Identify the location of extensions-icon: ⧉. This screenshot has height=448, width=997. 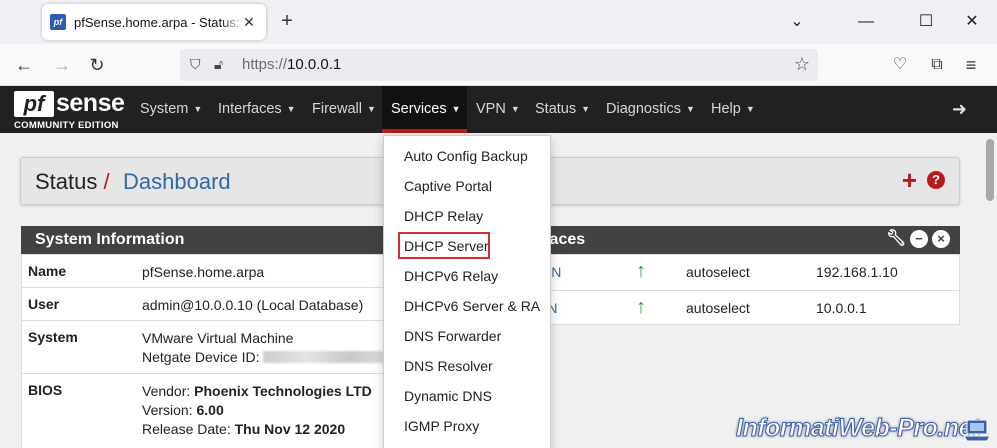
(937, 65).